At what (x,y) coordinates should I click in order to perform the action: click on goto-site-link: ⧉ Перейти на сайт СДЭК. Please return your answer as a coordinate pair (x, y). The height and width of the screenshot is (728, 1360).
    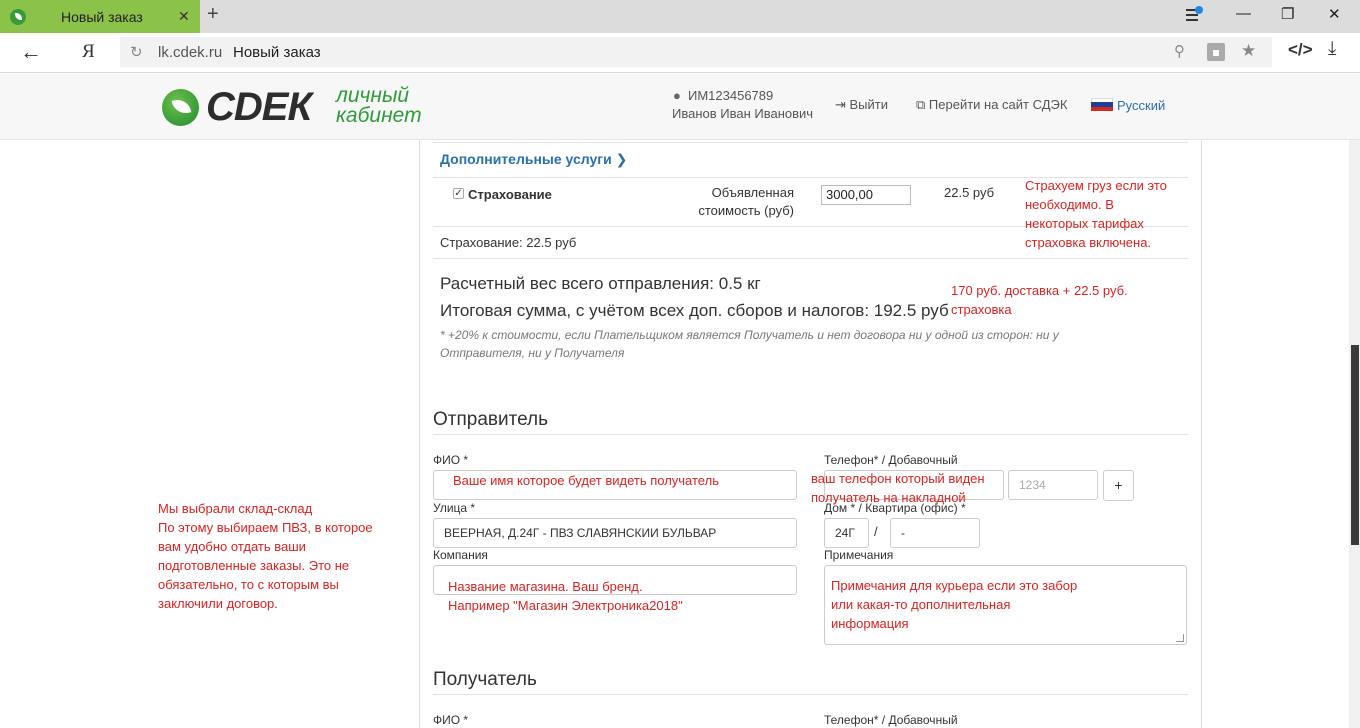
    Looking at the image, I should click on (991, 105).